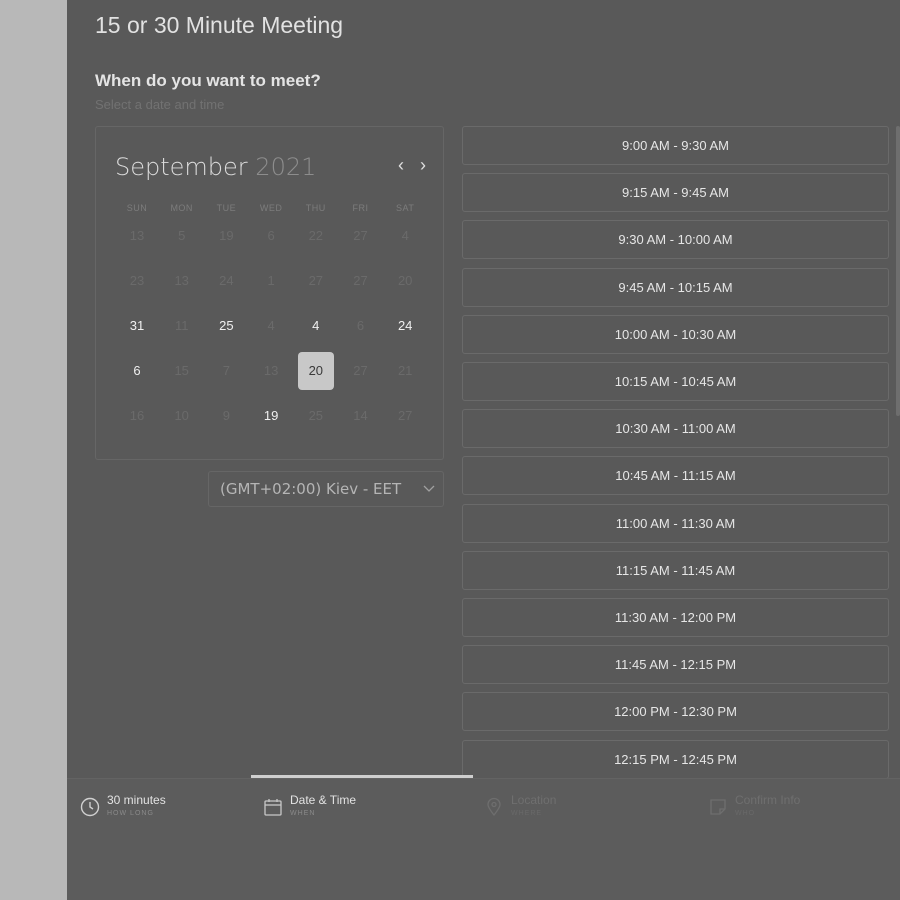 The width and height of the screenshot is (900, 900). What do you see at coordinates (675, 240) in the screenshot?
I see `time-slot-button: 9:30 AM - 10:00 AM` at bounding box center [675, 240].